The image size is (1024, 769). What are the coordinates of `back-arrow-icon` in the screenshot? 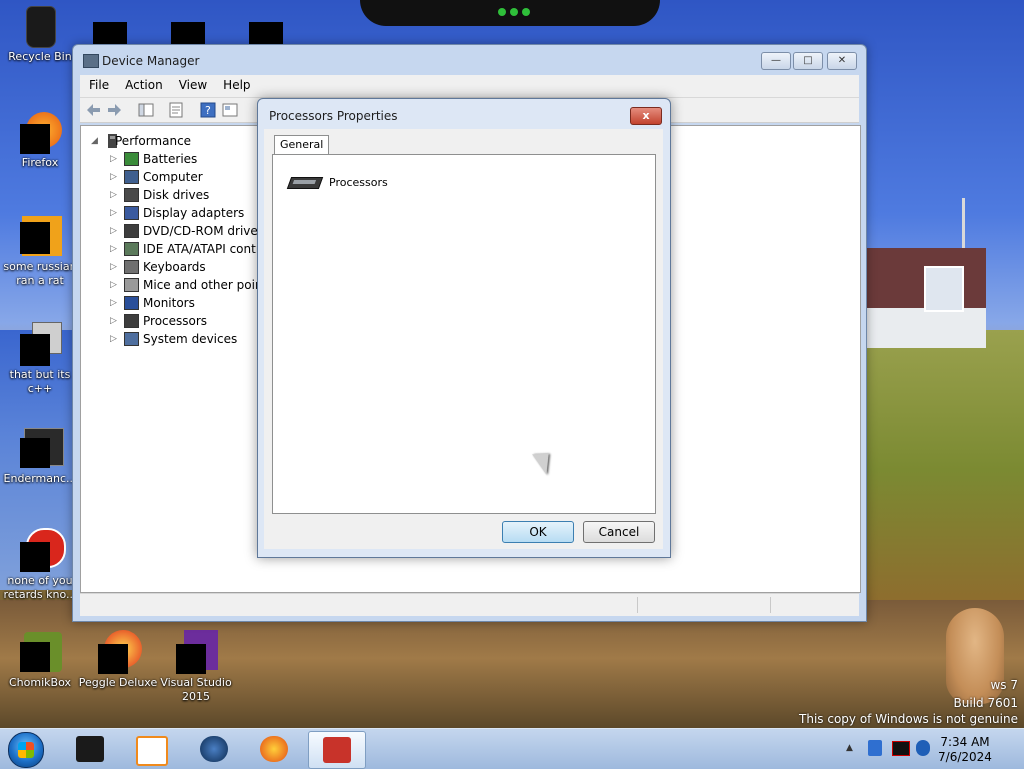 It's located at (94, 110).